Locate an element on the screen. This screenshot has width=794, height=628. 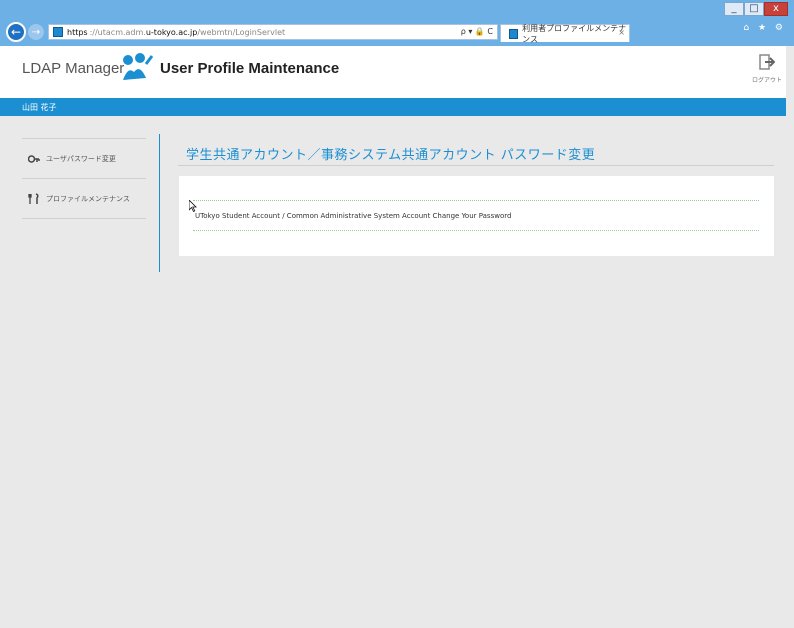
close-window-button: x is located at coordinates (776, 9).